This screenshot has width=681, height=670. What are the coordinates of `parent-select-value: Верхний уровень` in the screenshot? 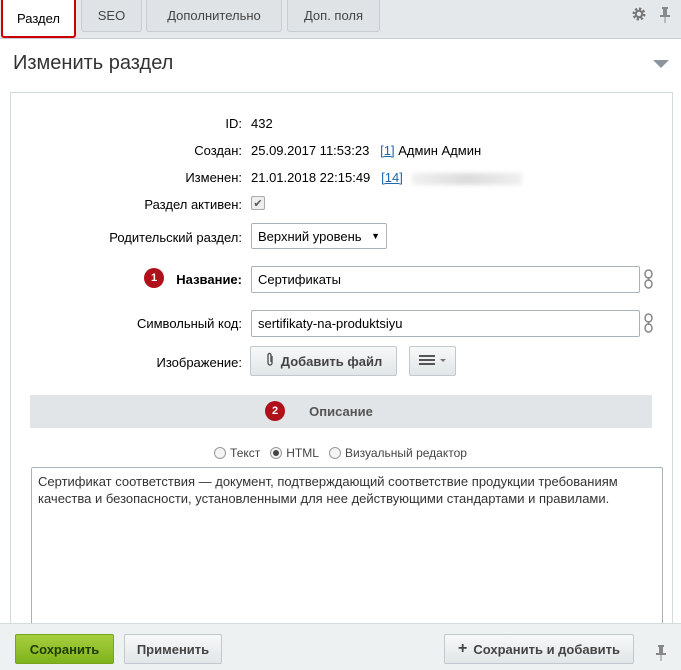 It's located at (310, 236).